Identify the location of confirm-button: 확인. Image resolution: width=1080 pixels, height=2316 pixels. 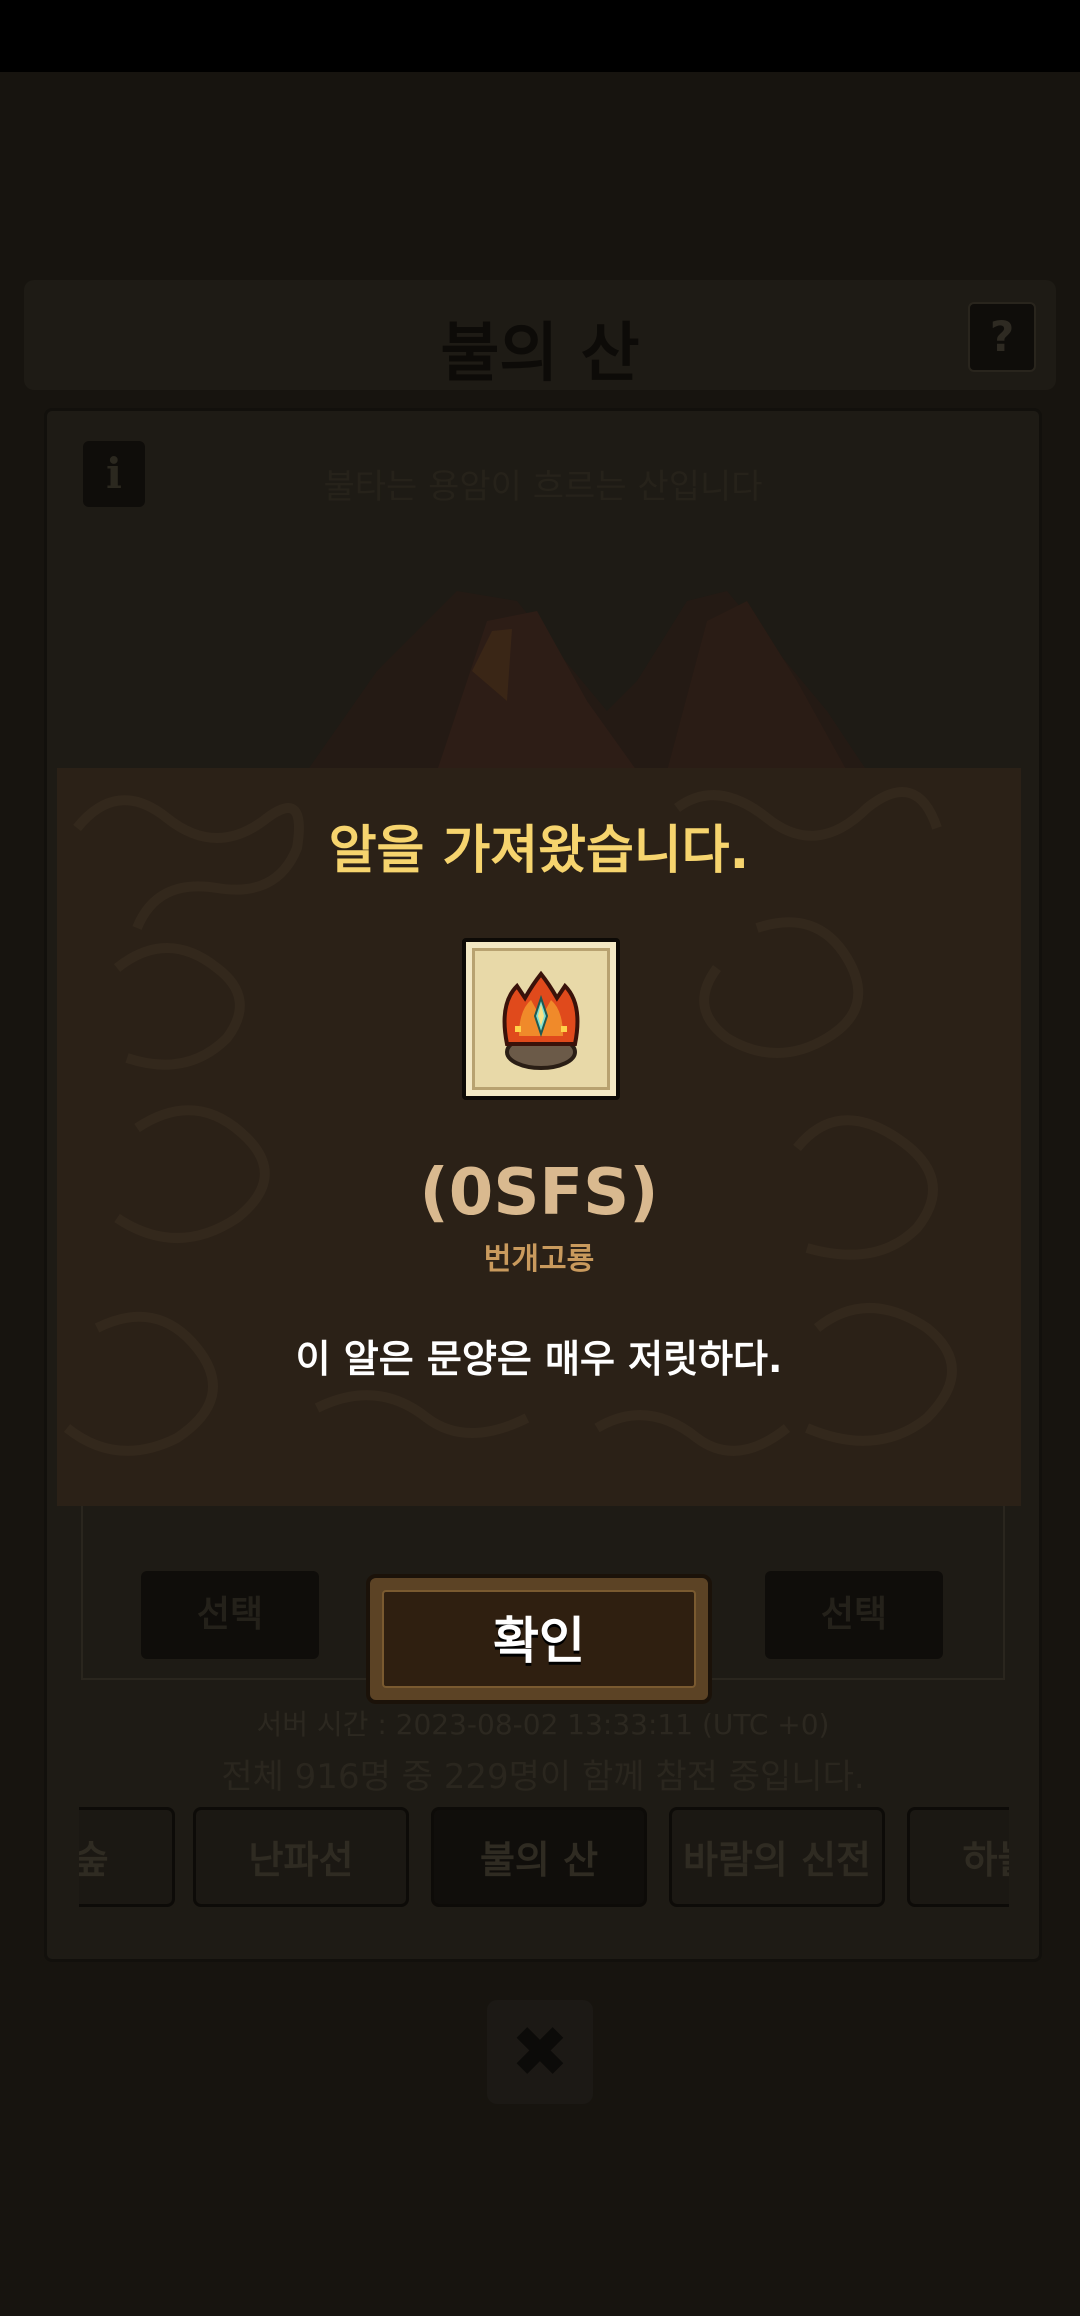
(539, 1639).